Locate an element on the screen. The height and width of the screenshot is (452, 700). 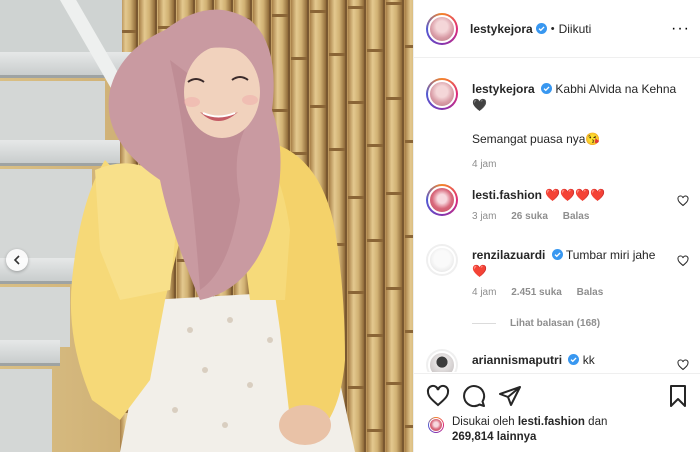
comment-username: renzilazuardi is located at coordinates (508, 255).